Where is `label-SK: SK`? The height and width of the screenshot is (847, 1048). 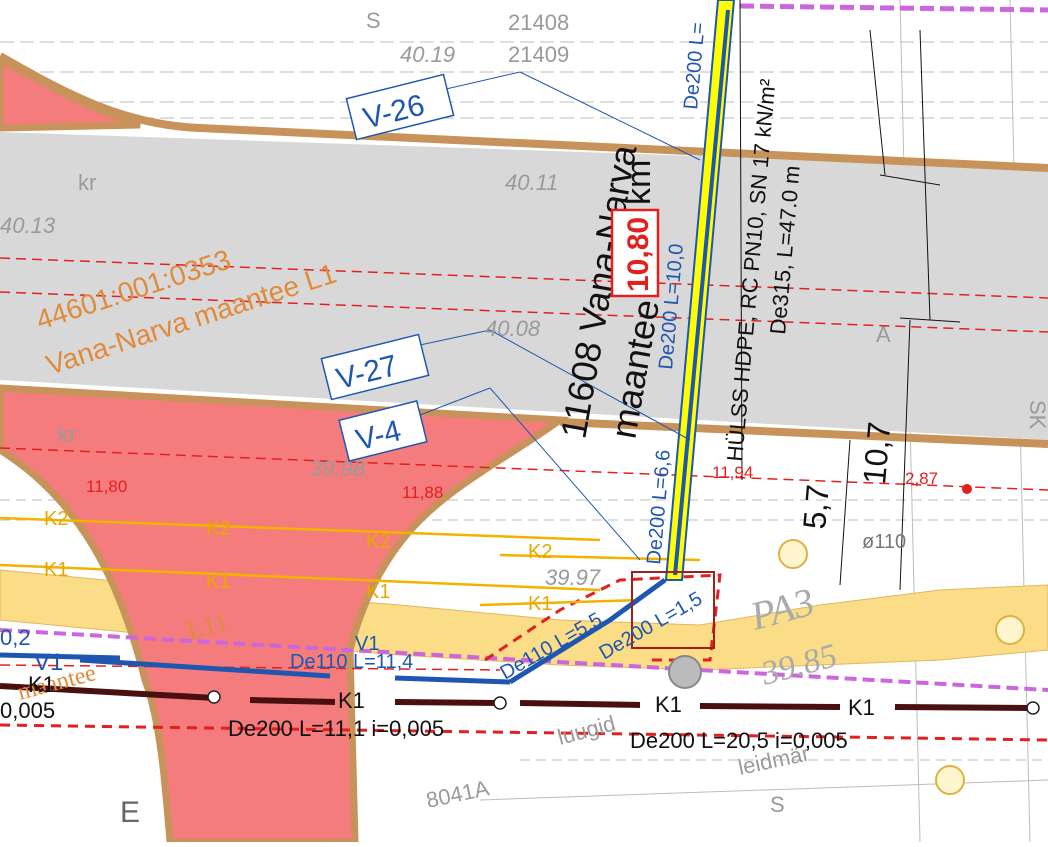 label-SK: SK is located at coordinates (1036, 415).